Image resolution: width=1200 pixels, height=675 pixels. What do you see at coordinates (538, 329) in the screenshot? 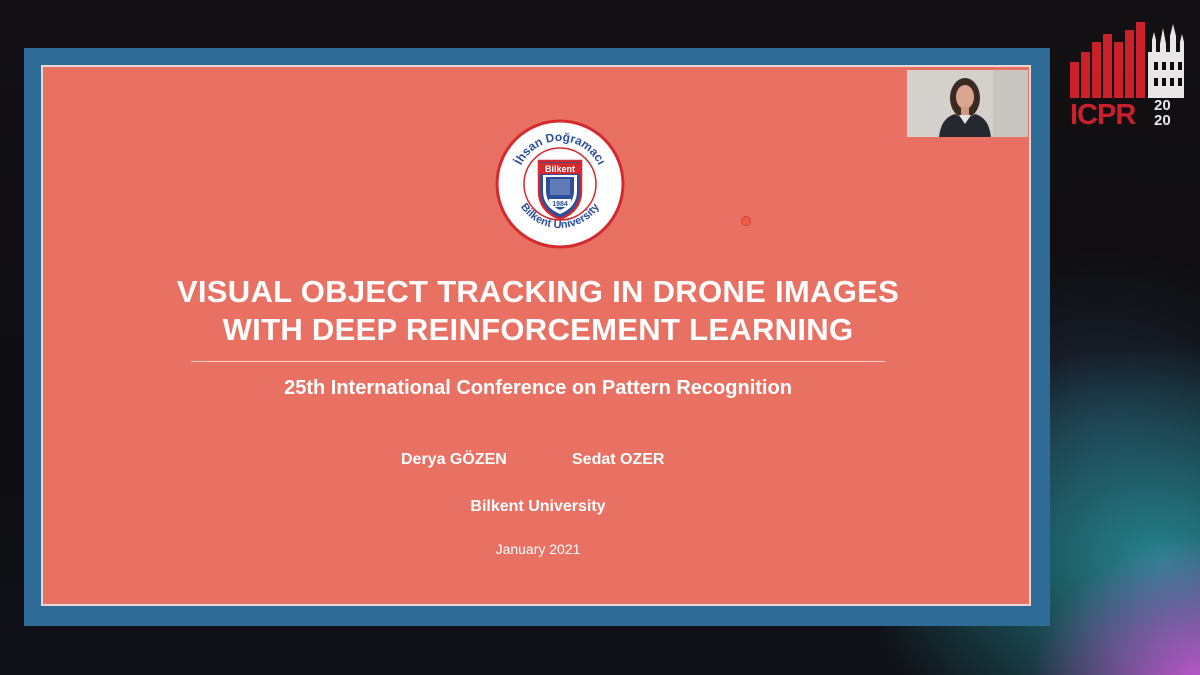
I see `slide-title-line-2: WITH DEEP REINFORCEMENT LEARNING` at bounding box center [538, 329].